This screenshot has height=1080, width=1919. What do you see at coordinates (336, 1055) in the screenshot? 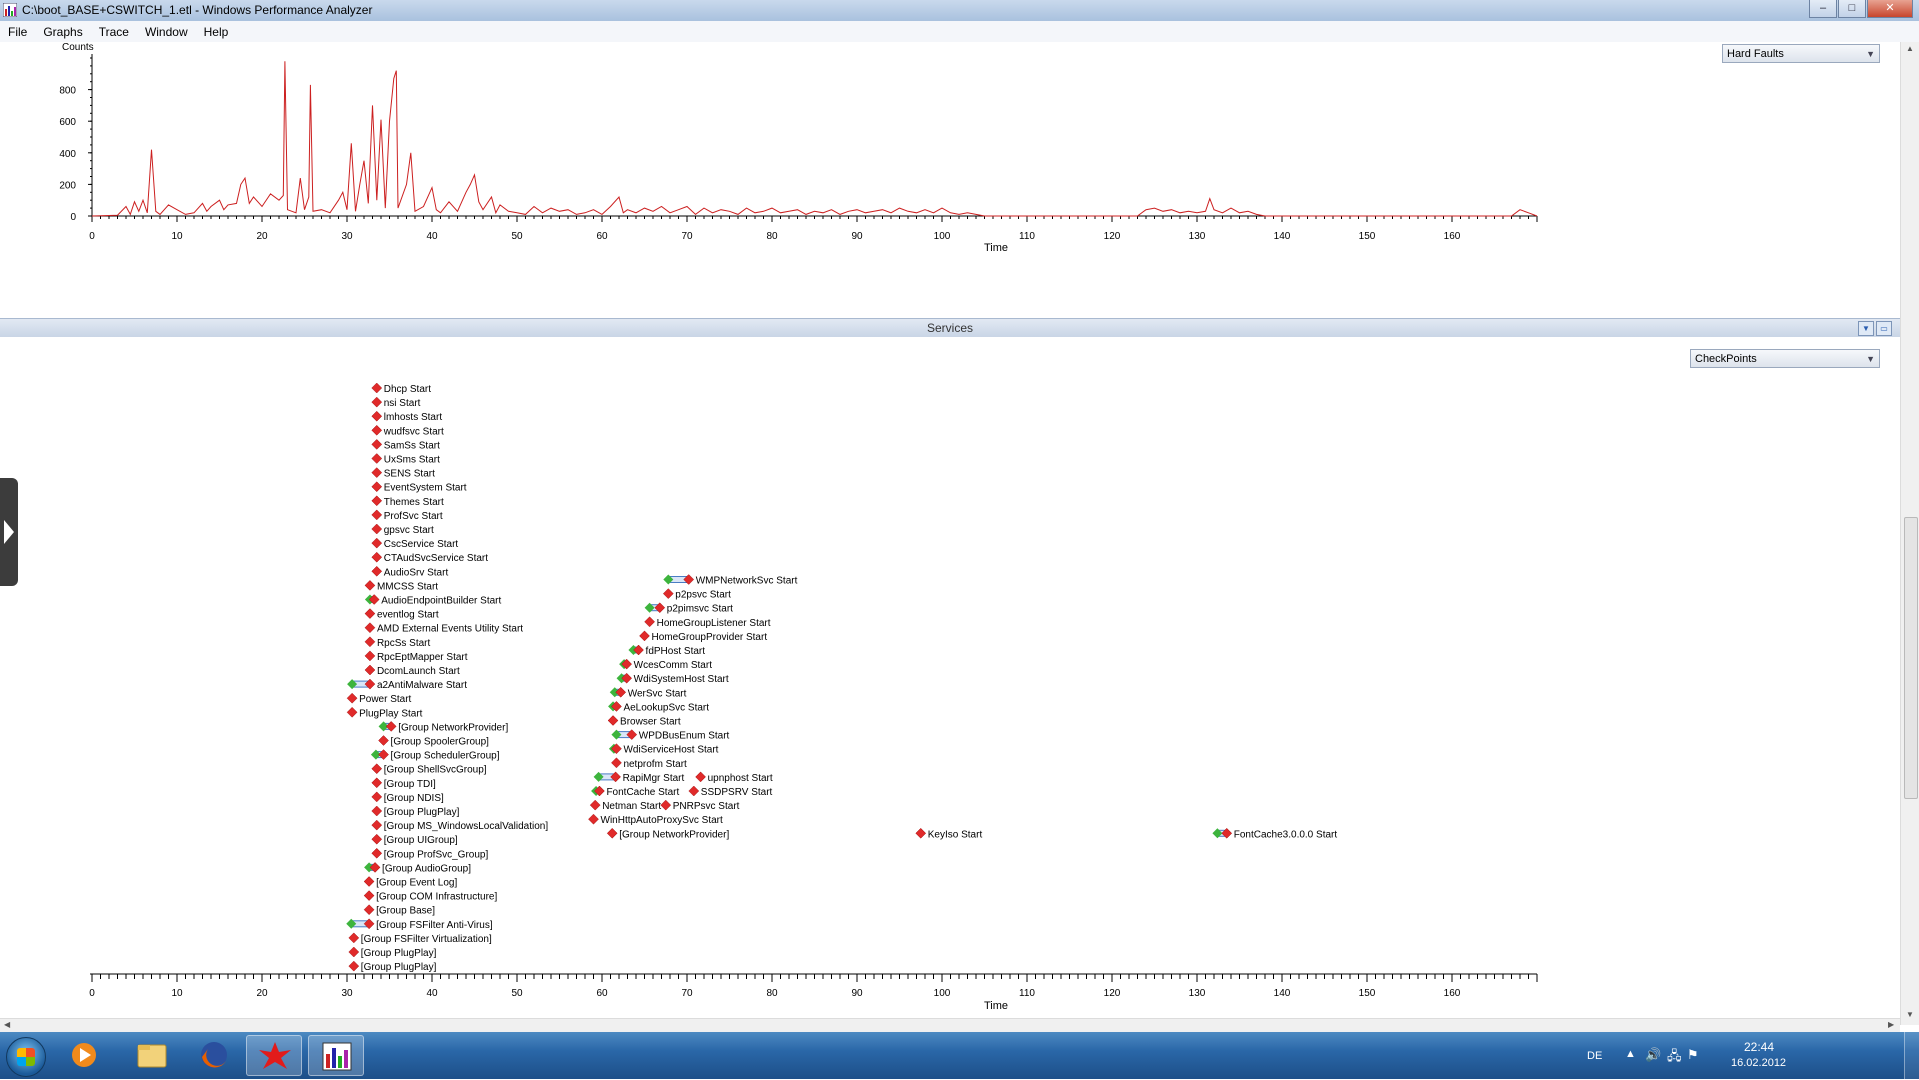
I see `performance-analyzer-icon` at bounding box center [336, 1055].